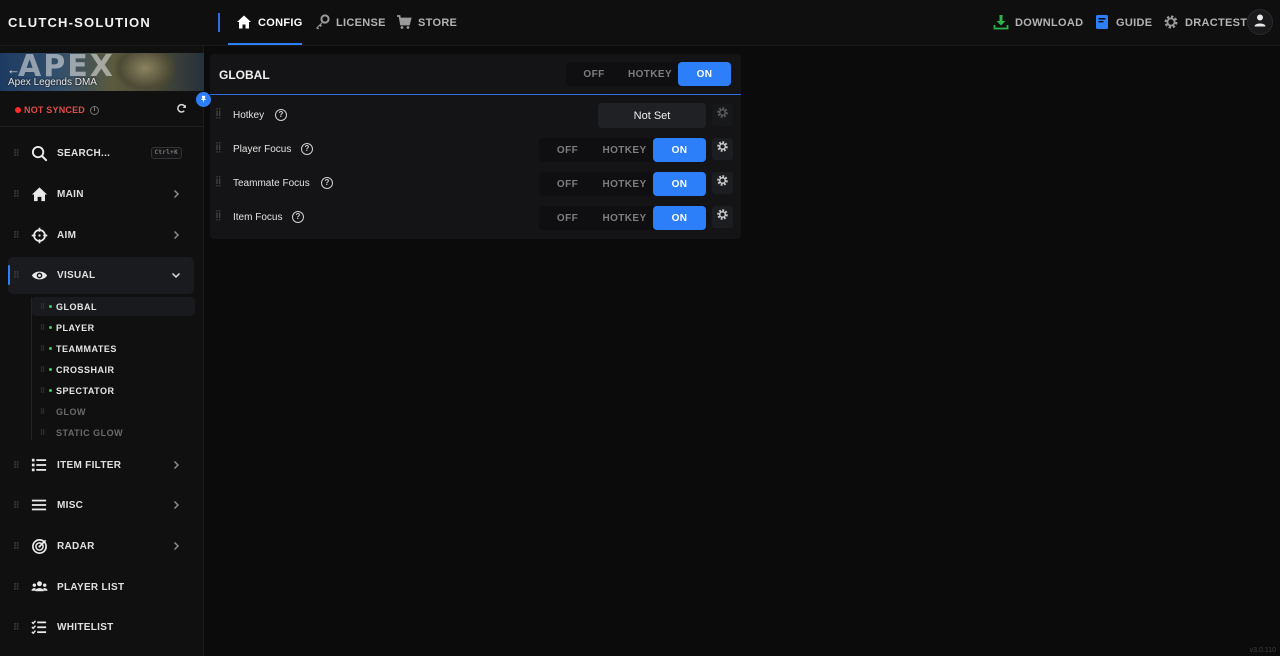 The height and width of the screenshot is (656, 1280). Describe the element at coordinates (79, 22) in the screenshot. I see `brand-title: CLUTCH-SOLUTION` at that location.